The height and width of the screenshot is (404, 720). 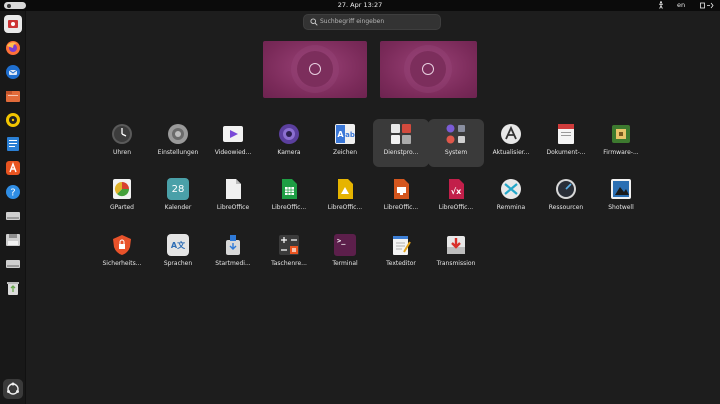 I want to click on app-ressourcen: Ressourcen, so click(x=566, y=198).